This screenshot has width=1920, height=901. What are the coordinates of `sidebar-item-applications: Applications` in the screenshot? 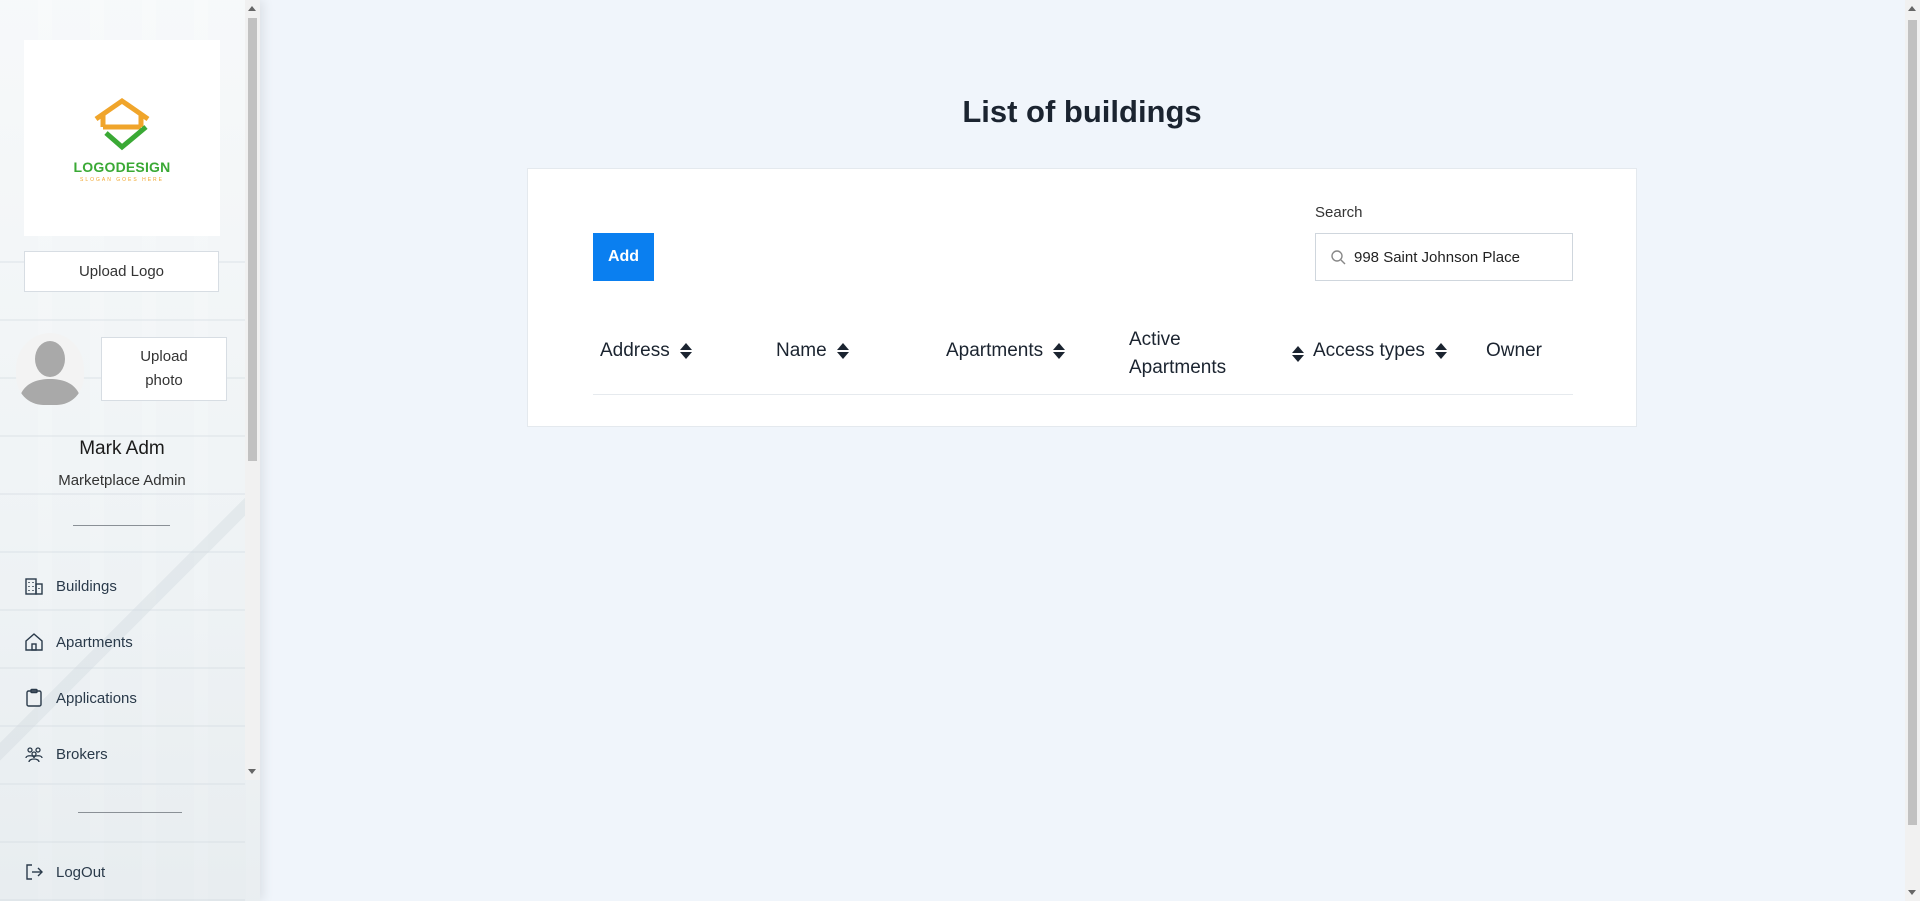 It's located at (80, 698).